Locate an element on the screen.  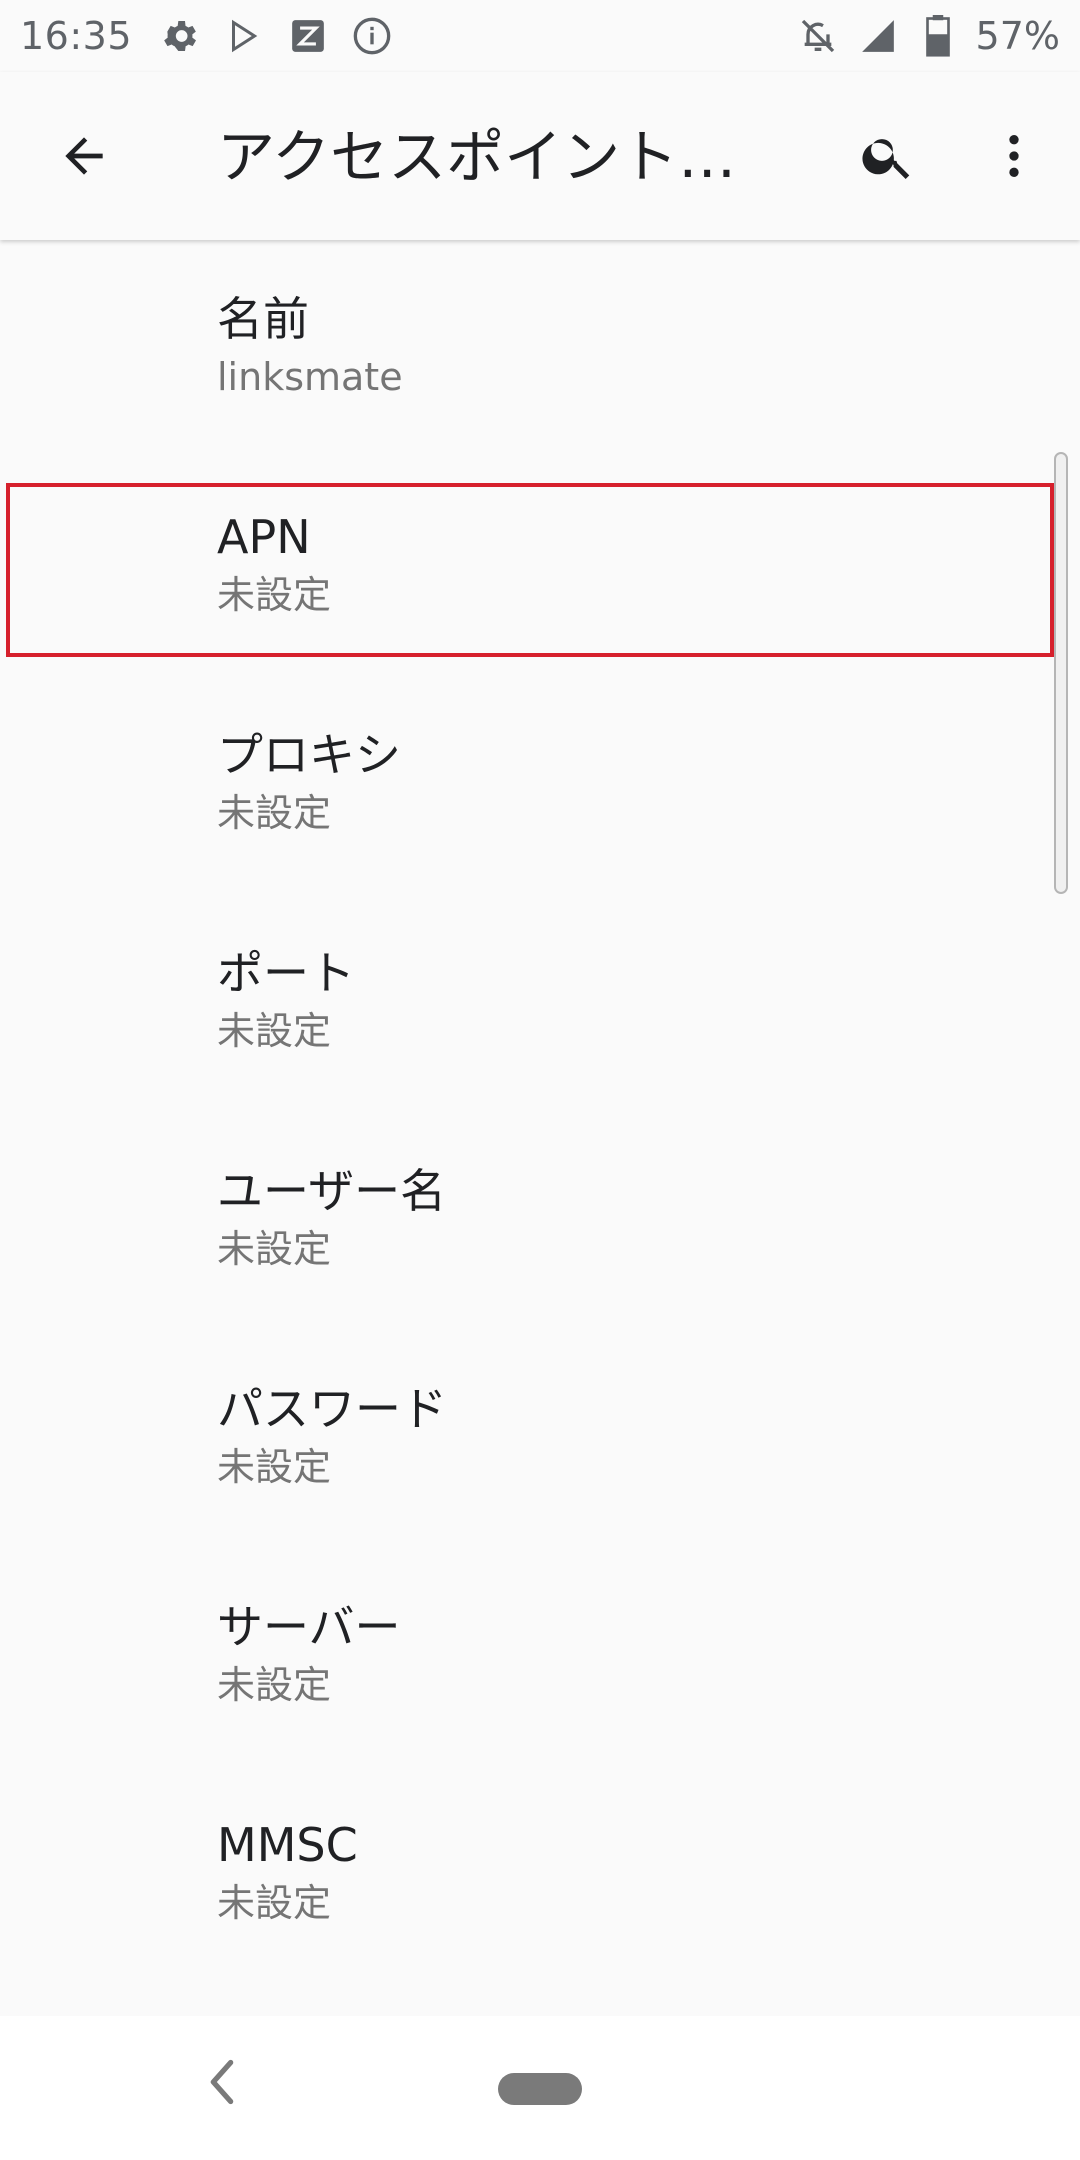
nav-back-button is located at coordinates (222, 2082).